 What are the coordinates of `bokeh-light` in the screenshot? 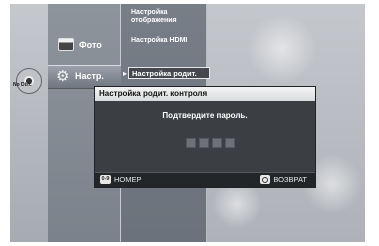 It's located at (282, 49).